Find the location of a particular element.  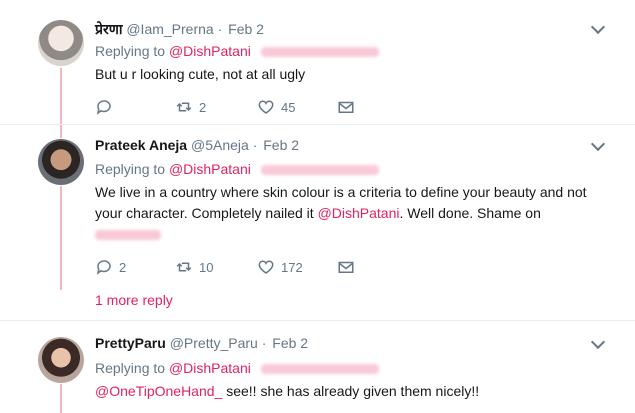

retweet-button: 2 is located at coordinates (190, 107).